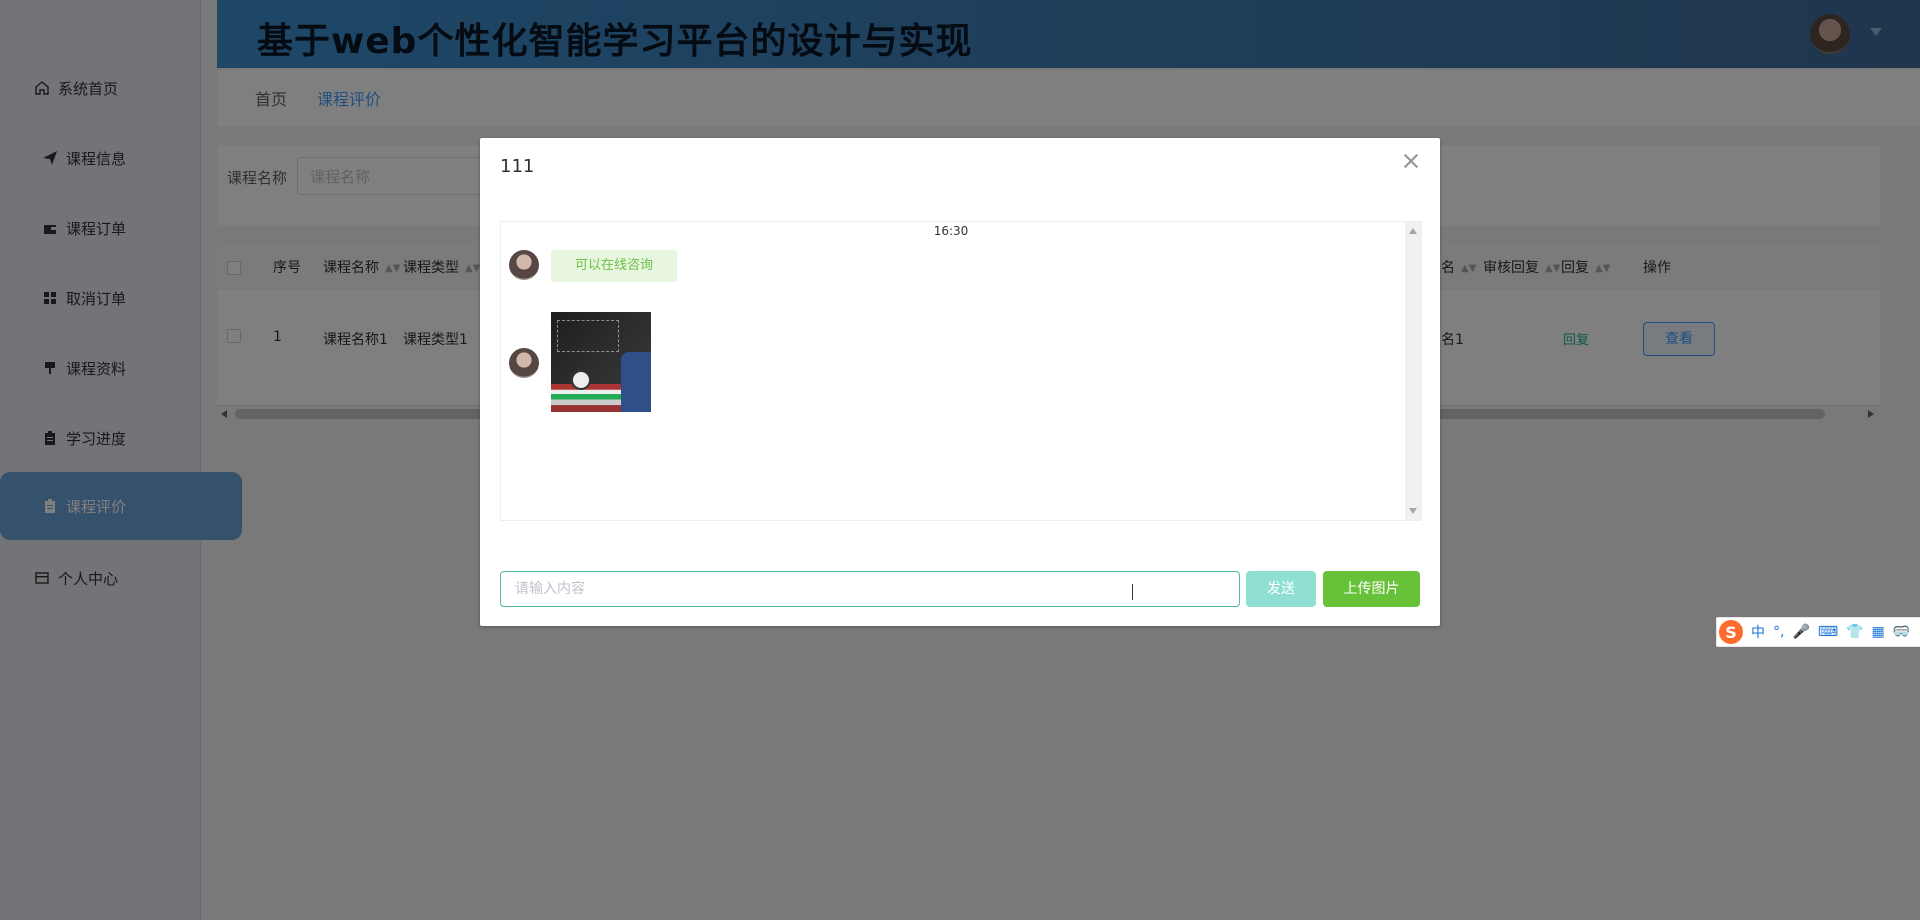 Image resolution: width=1920 pixels, height=920 pixels. Describe the element at coordinates (1281, 589) in the screenshot. I see `send-button: 发送` at that location.